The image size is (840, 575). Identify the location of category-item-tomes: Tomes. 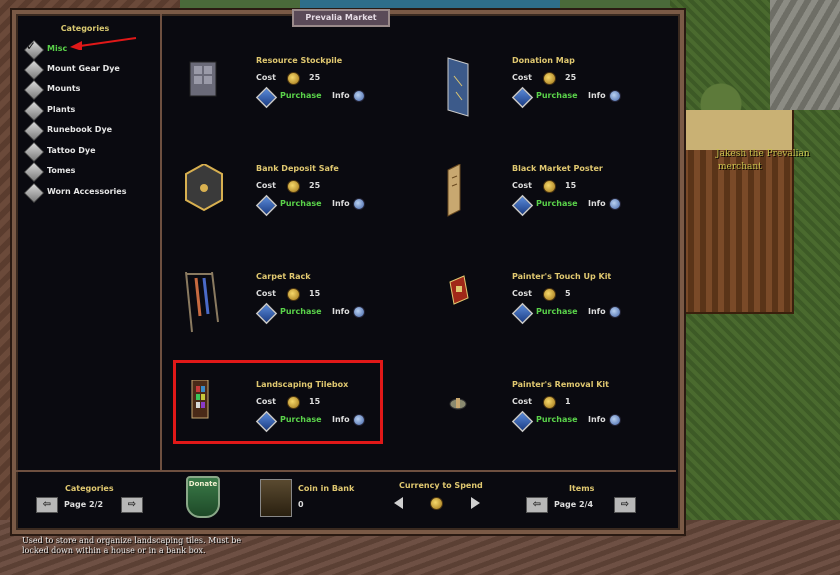
(93, 172).